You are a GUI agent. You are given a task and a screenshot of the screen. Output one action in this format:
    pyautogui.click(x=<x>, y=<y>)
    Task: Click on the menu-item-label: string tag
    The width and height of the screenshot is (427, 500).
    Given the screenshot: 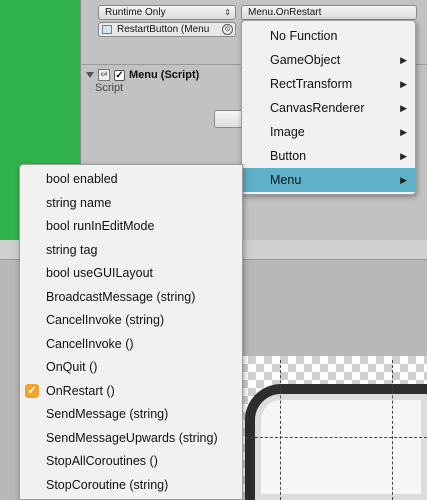 What is the action you would take?
    pyautogui.click(x=72, y=249)
    